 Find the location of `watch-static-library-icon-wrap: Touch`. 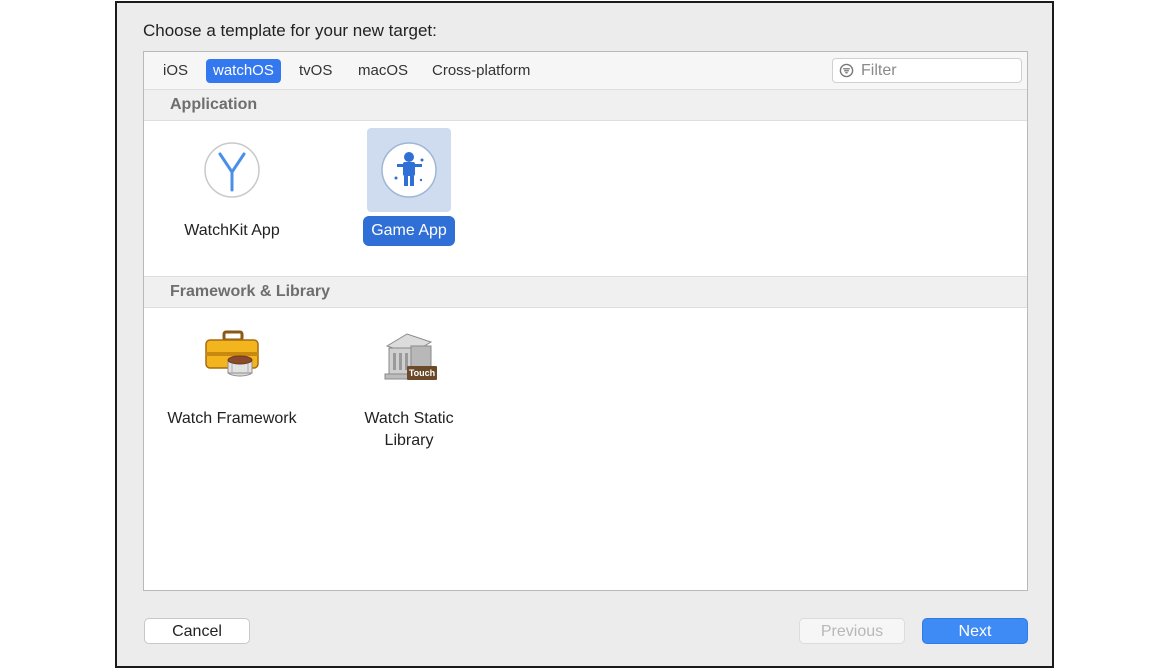

watch-static-library-icon-wrap: Touch is located at coordinates (409, 358).